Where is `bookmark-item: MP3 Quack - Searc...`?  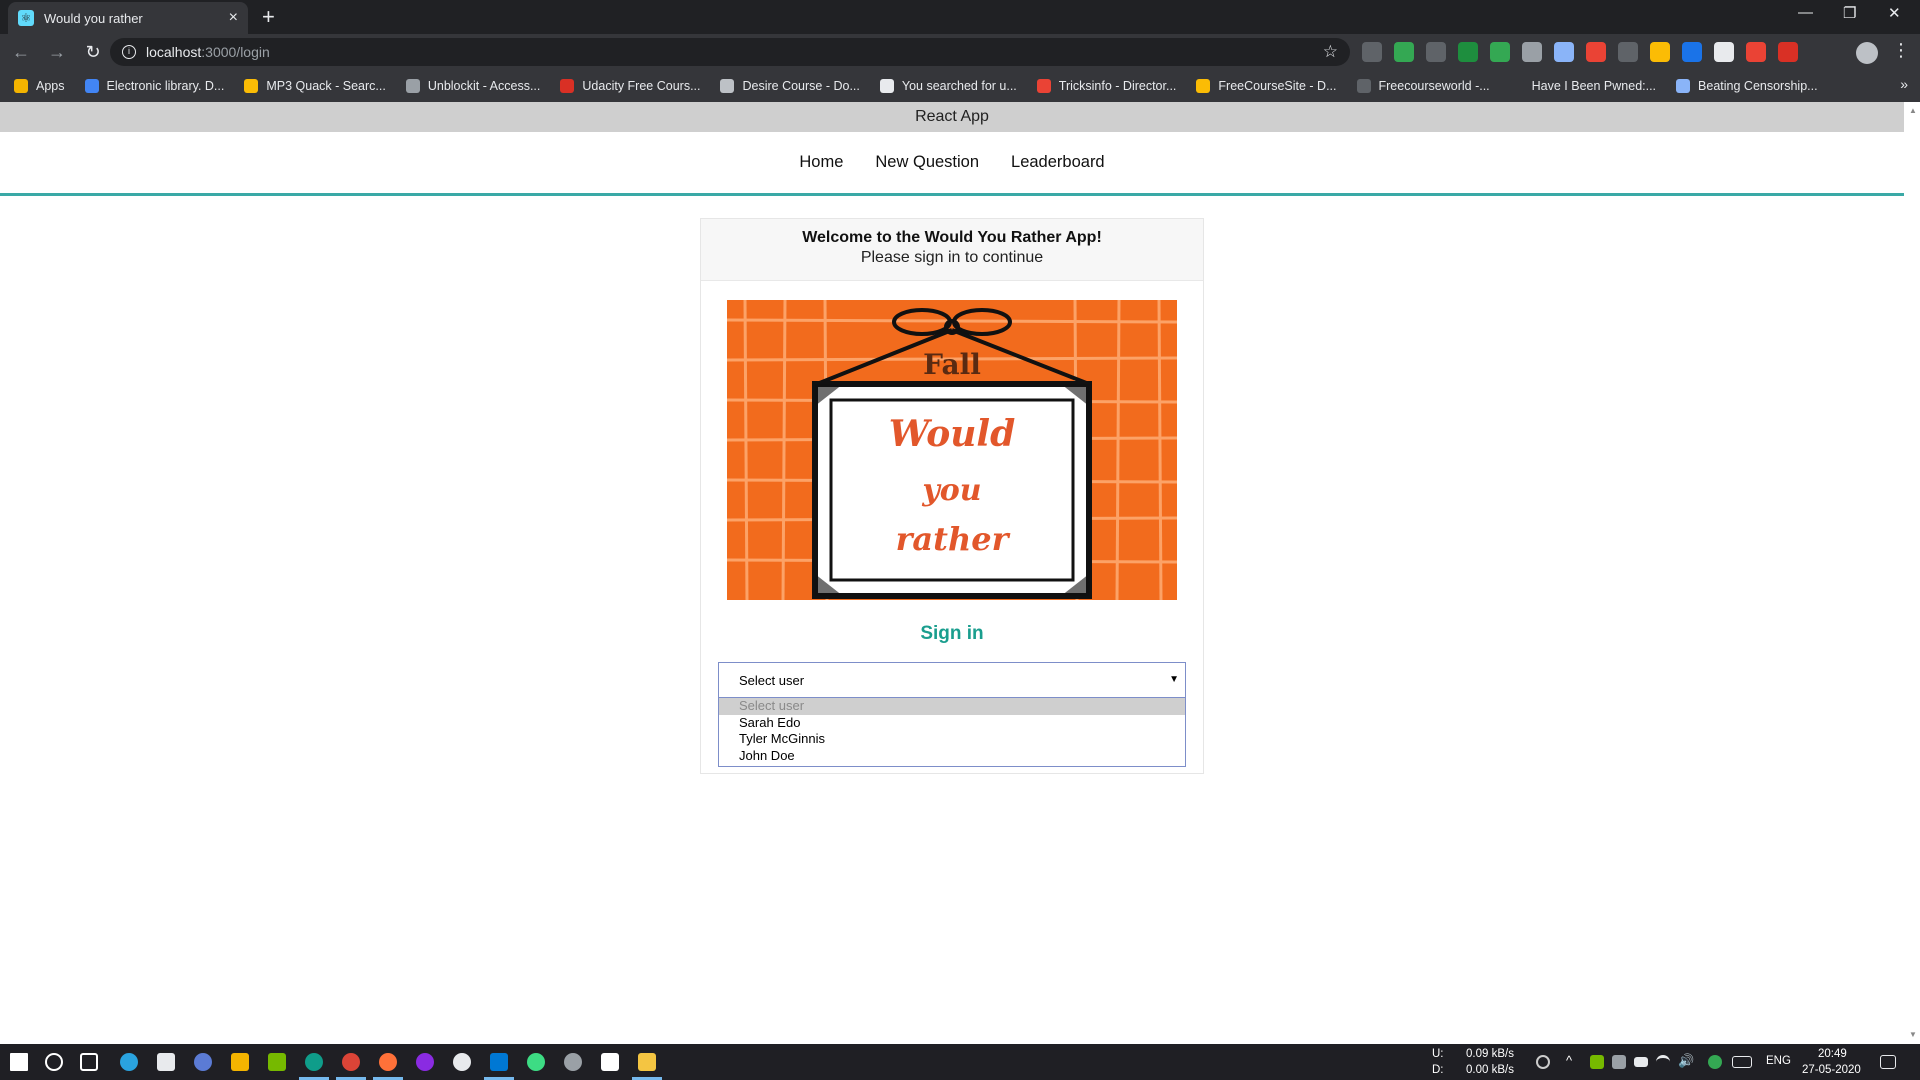
bookmark-item: MP3 Quack - Searc... is located at coordinates (315, 86).